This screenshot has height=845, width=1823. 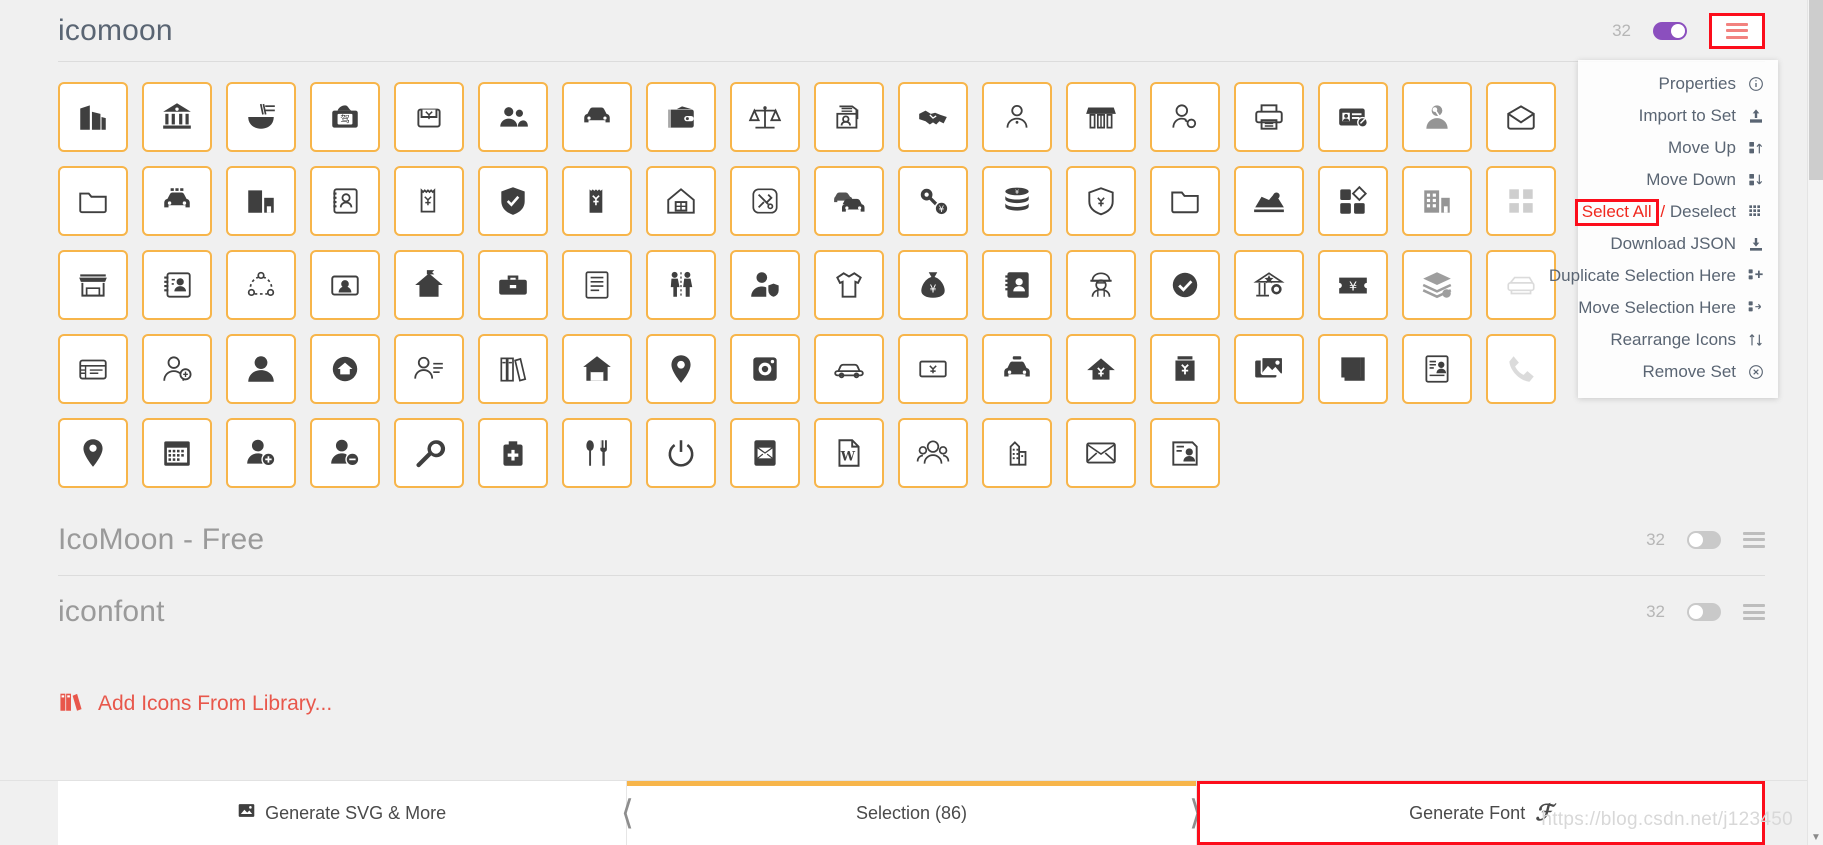 I want to click on icon-tile-people, so click(x=513, y=117).